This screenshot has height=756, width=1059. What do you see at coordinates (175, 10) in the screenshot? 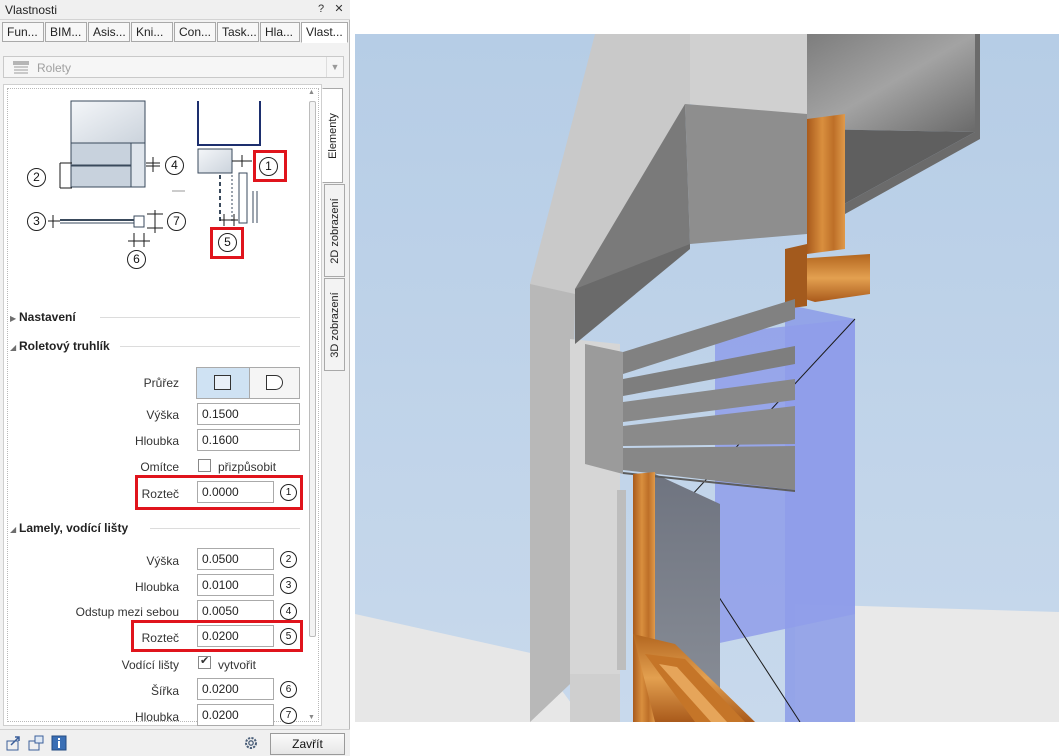
I see `title-bar: Vlastnosti ? ✕` at bounding box center [175, 10].